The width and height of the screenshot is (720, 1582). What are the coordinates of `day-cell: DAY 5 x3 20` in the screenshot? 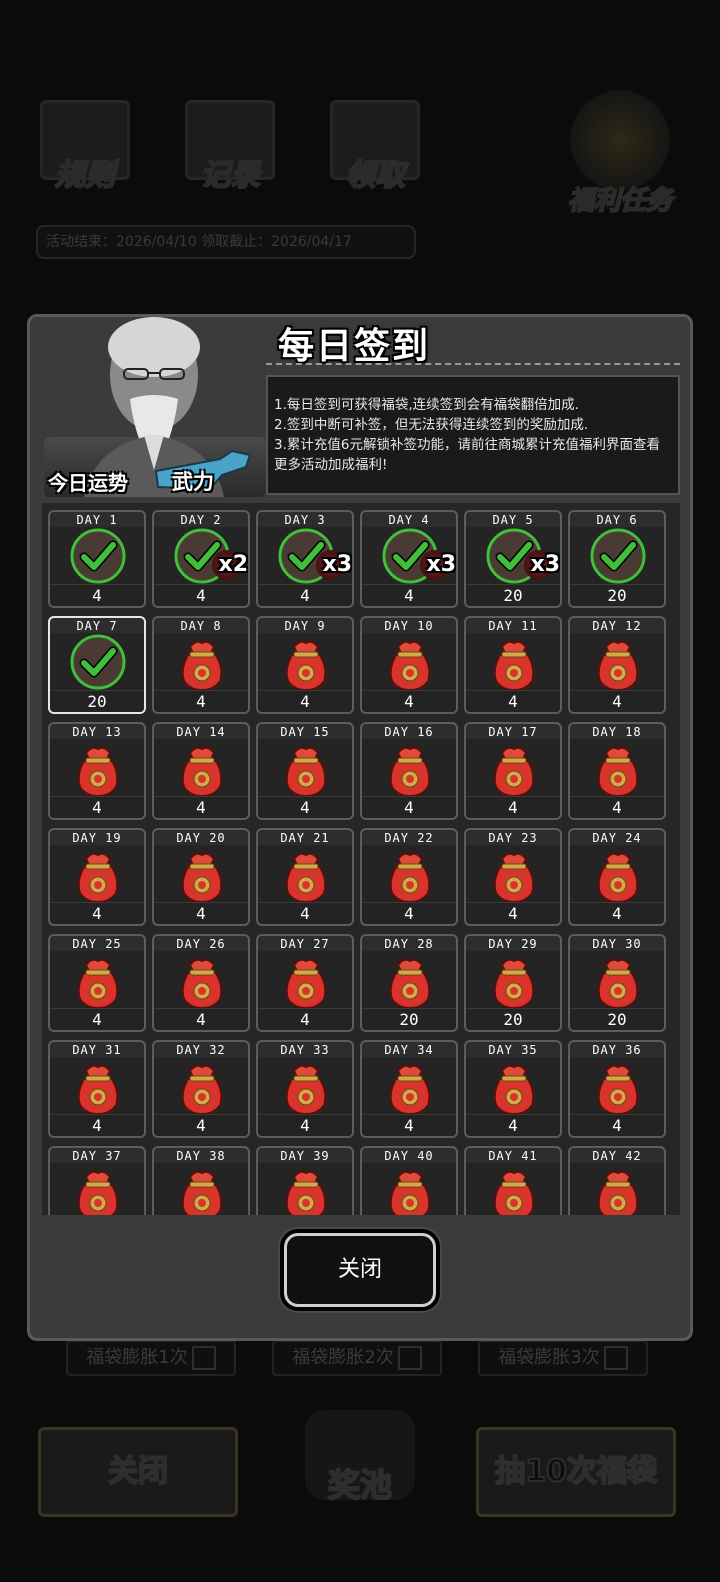 It's located at (513, 559).